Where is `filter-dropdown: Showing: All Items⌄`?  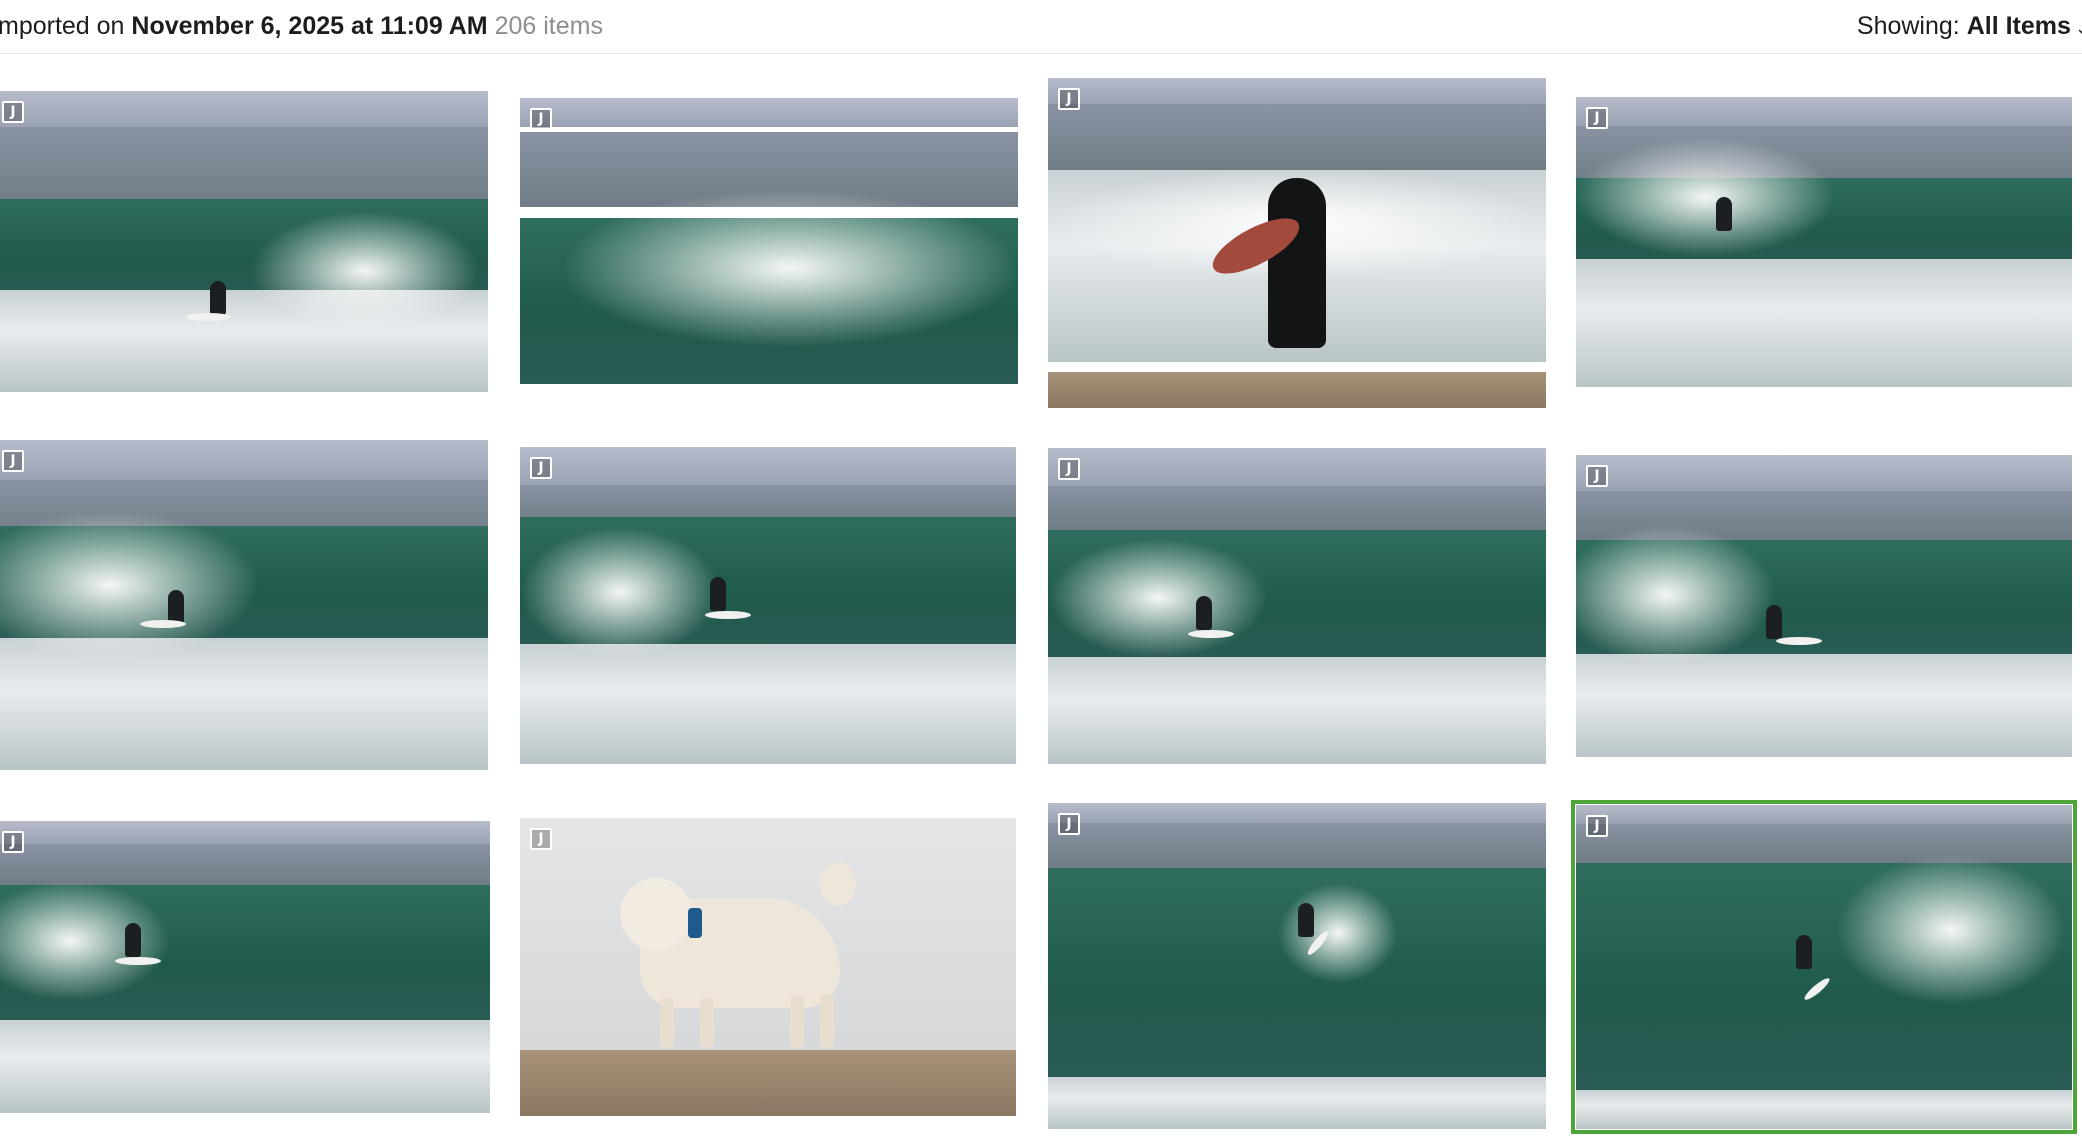
filter-dropdown: Showing: All Items⌄ is located at coordinates (1969, 26).